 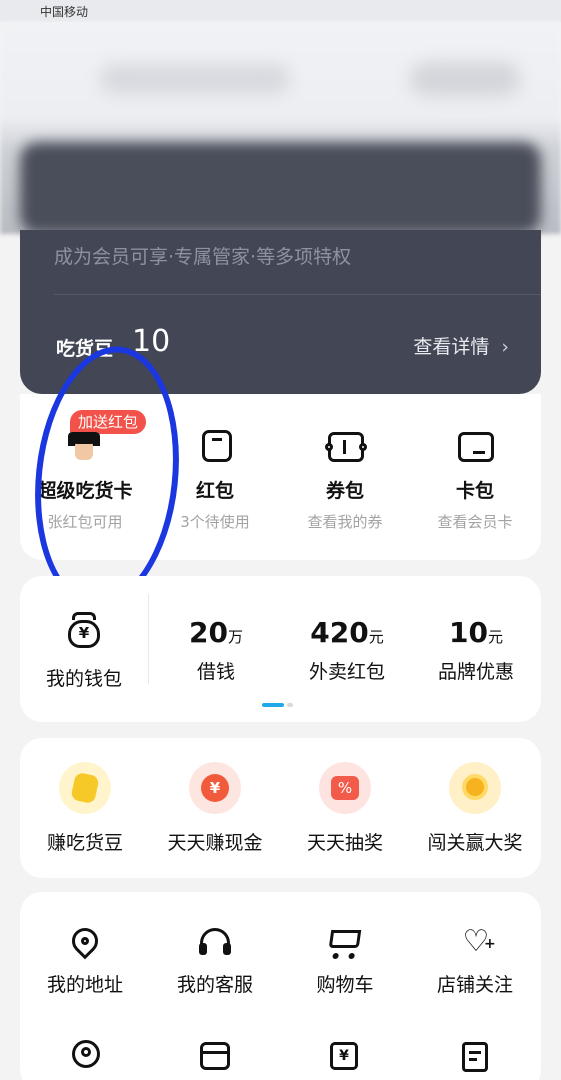 I want to click on trophy-coin-icon, so click(x=475, y=788).